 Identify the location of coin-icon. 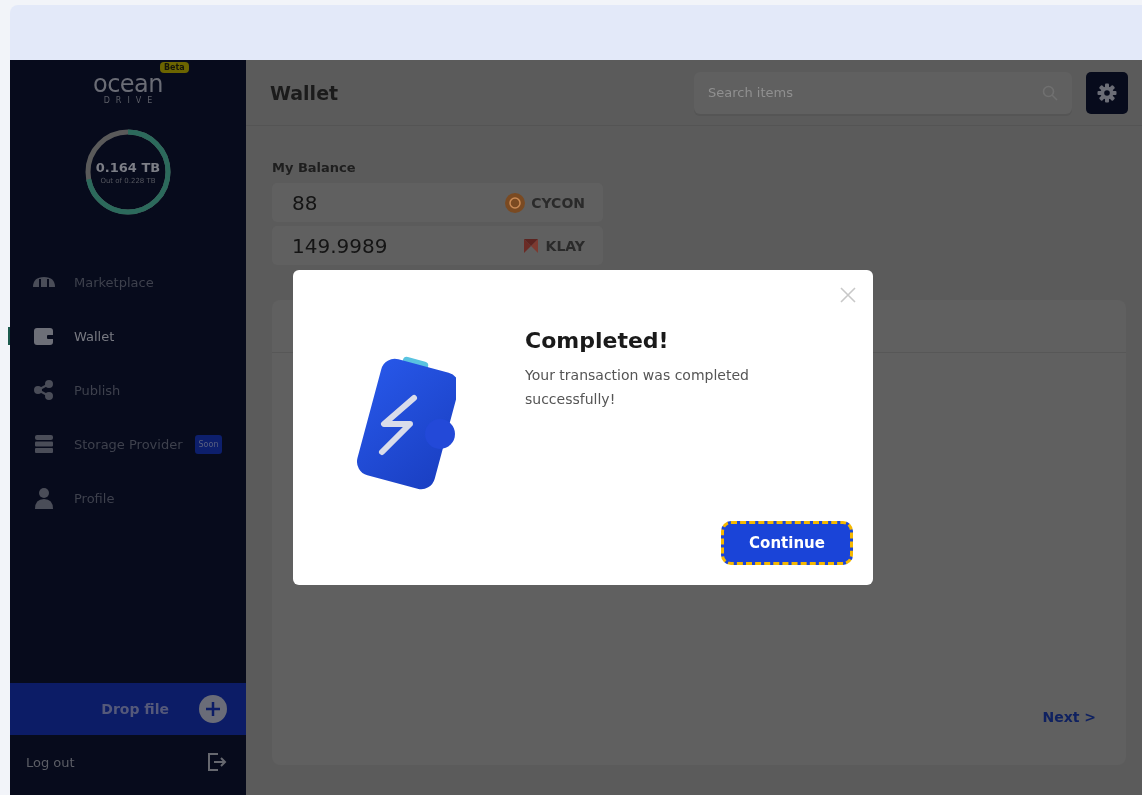
(515, 202).